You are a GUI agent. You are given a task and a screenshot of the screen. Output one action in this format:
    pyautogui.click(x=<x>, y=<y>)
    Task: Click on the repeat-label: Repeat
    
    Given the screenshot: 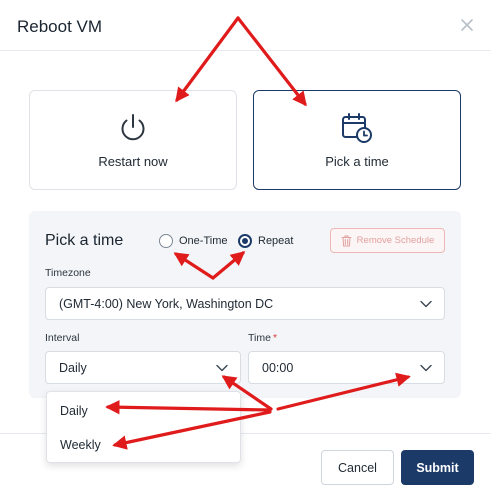 What is the action you would take?
    pyautogui.click(x=276, y=241)
    